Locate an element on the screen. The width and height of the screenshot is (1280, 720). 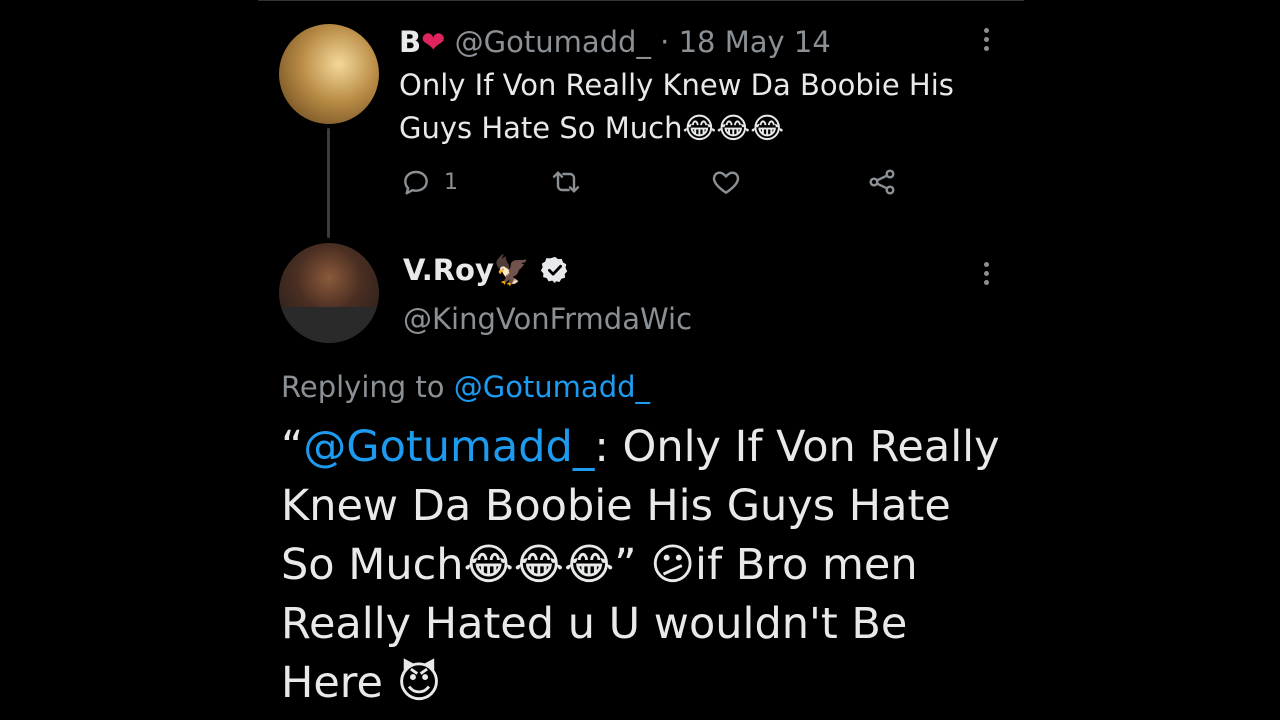
tweet1-display-name: B is located at coordinates (410, 42).